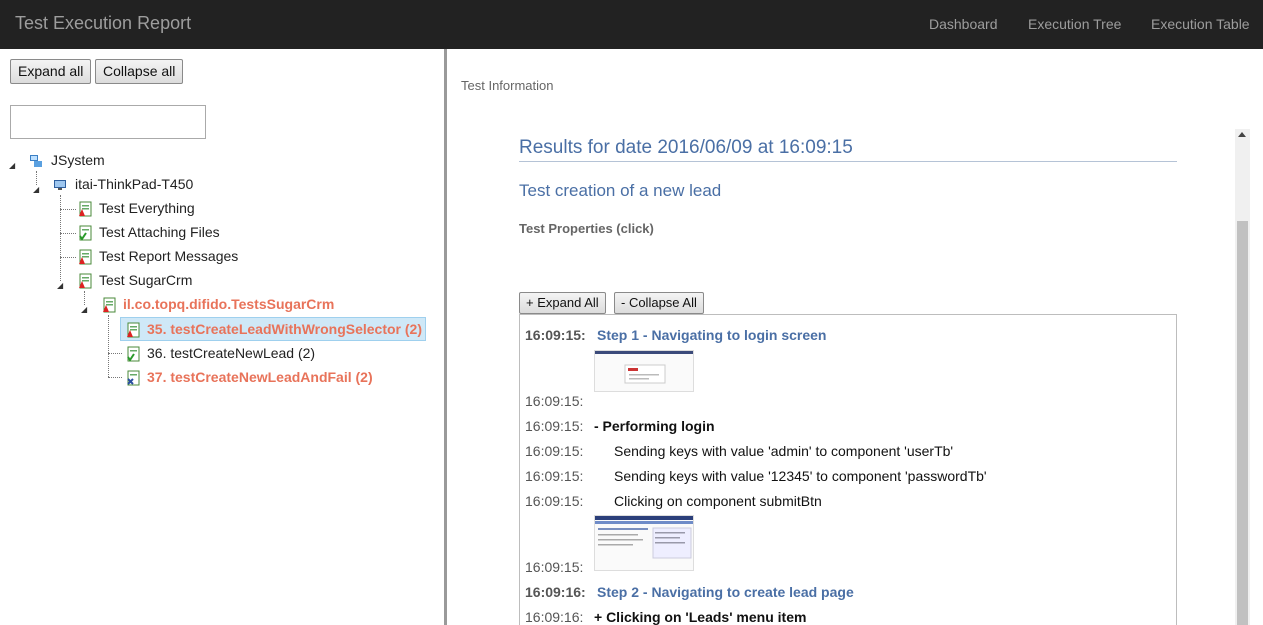 The width and height of the screenshot is (1263, 625). Describe the element at coordinates (159, 232) in the screenshot. I see `tree-node-label: Test Attaching Files` at that location.